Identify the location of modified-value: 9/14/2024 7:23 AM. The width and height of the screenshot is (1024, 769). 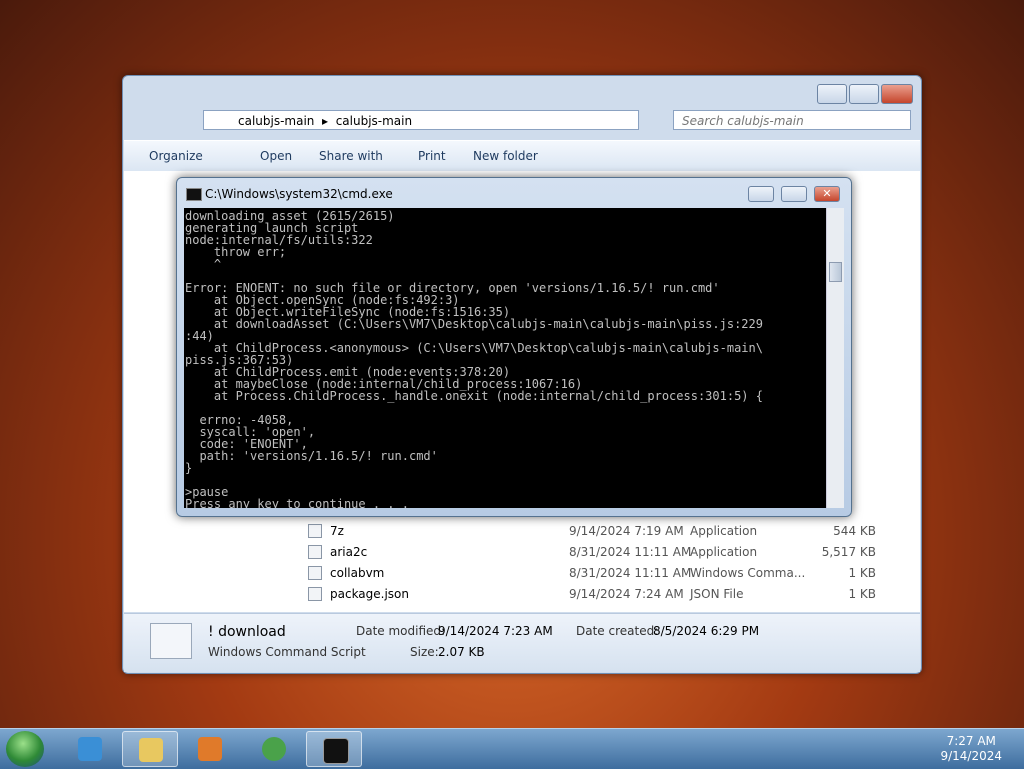
(495, 631).